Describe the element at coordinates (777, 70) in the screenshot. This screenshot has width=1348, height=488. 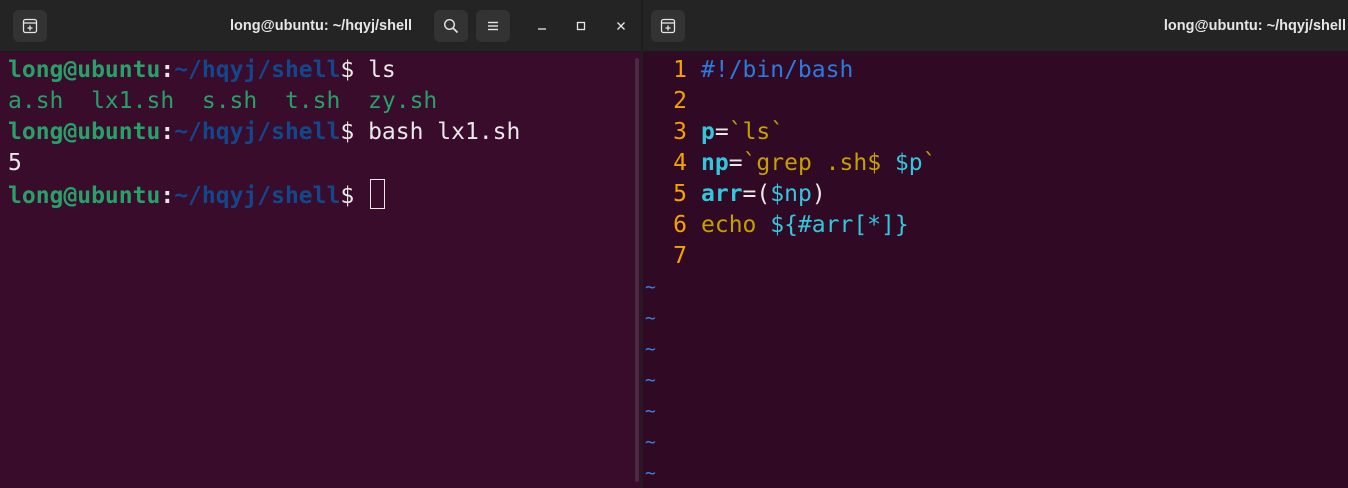
I see `shebang: #!/bin/bash` at that location.